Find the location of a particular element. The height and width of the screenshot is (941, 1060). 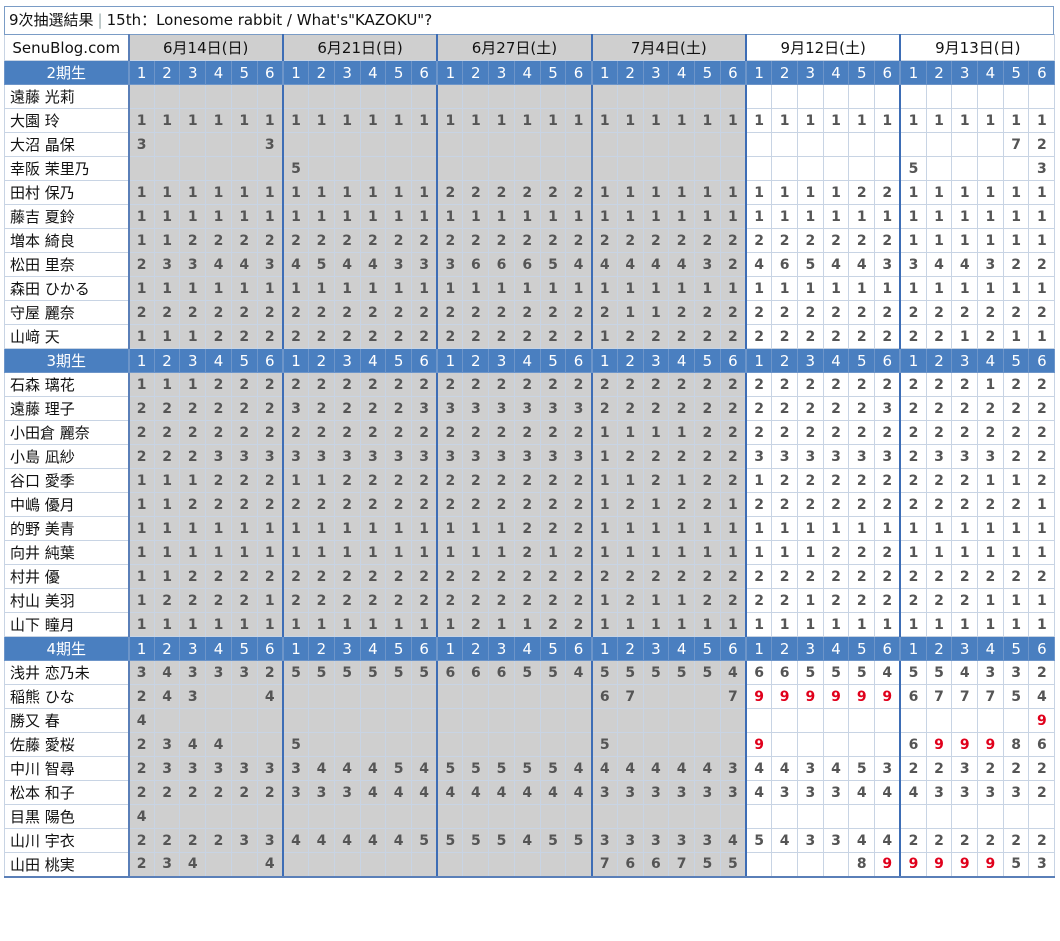

part-number-header: 3 is located at coordinates (656, 72).